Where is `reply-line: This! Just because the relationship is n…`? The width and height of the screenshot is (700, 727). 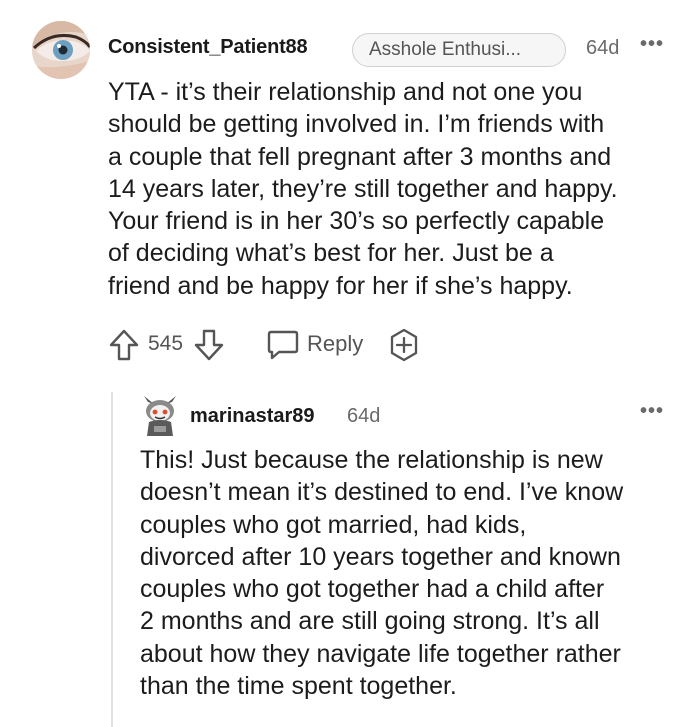 reply-line: This! Just because the relationship is n… is located at coordinates (371, 460).